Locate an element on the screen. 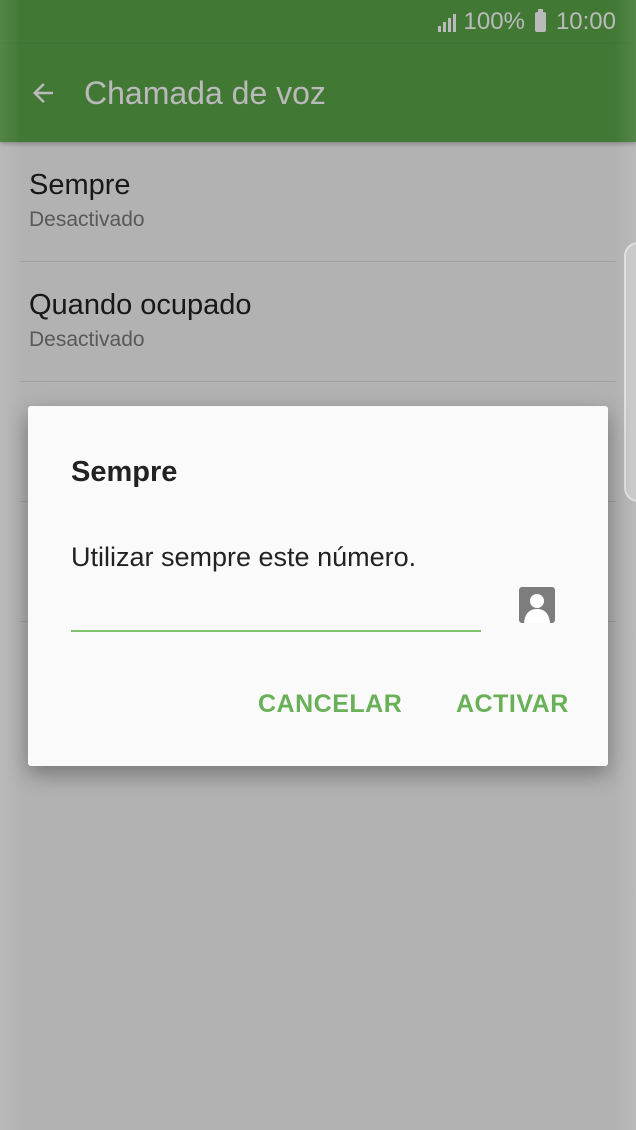 The image size is (636, 1130). dialog-title: Sempre is located at coordinates (124, 472).